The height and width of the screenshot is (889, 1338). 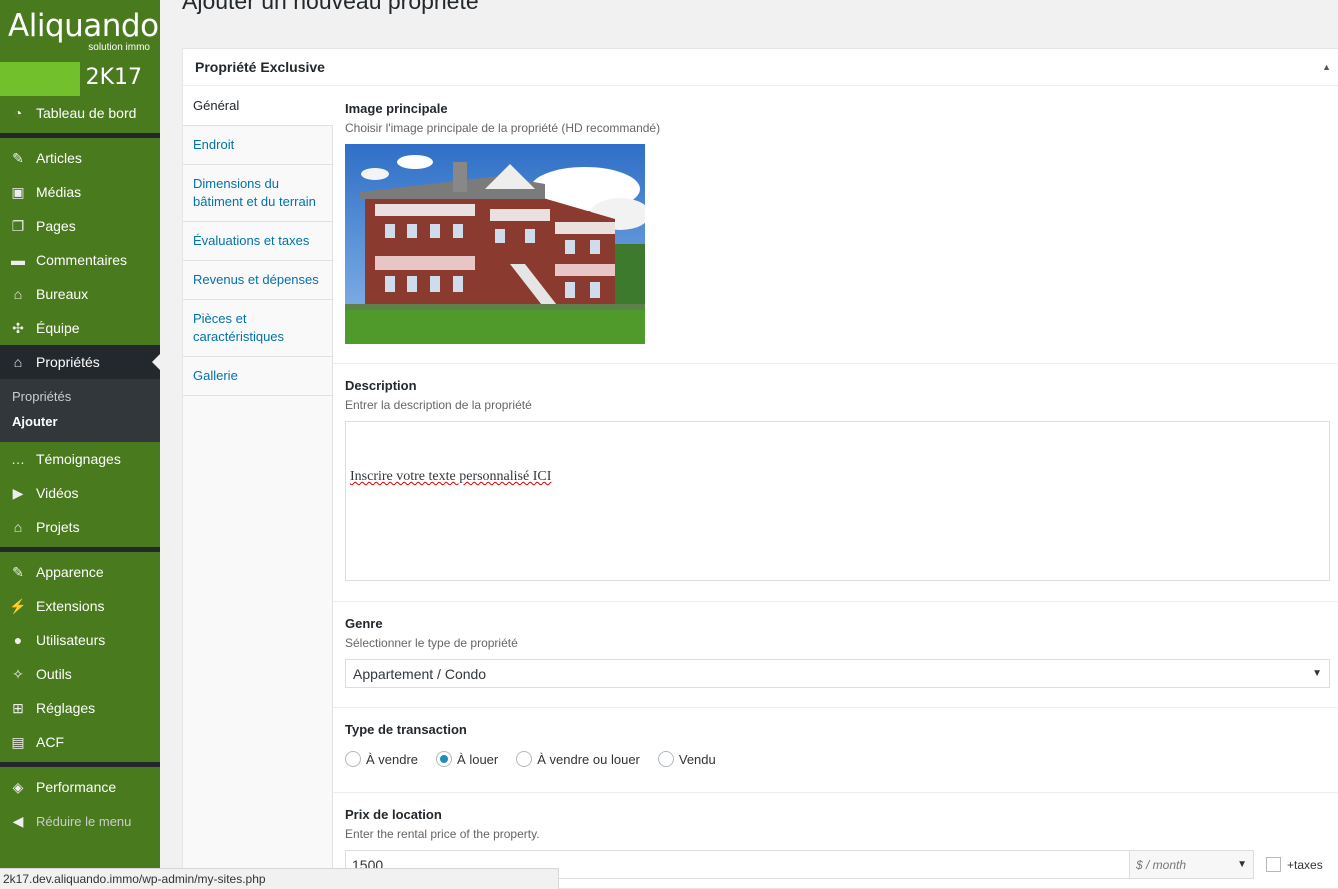 I want to click on taxes-checkbox: +taxes, so click(x=1294, y=864).